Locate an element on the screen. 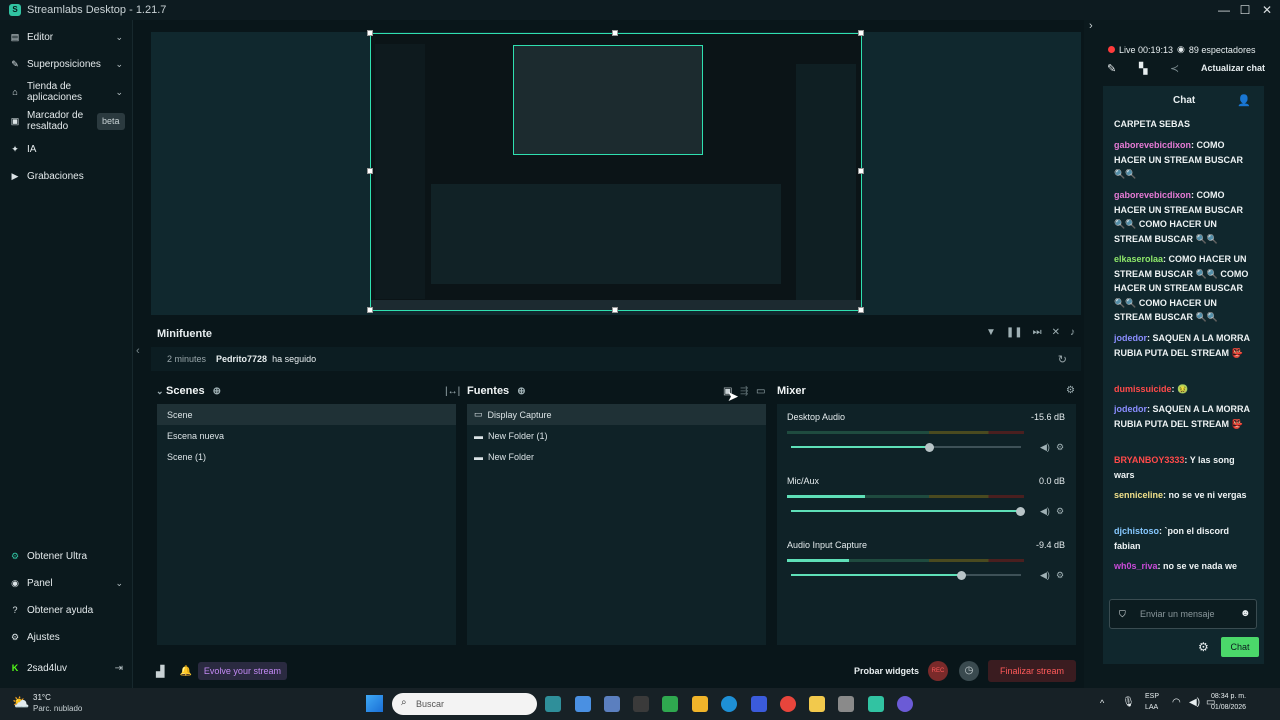 The height and width of the screenshot is (720, 1280). sidebar-item-marcador: ▣ Marcador de resaltado beta is located at coordinates (66, 121).